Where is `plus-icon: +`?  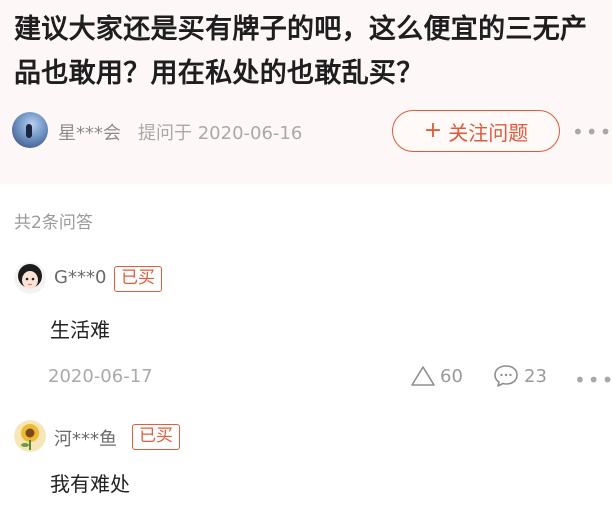 plus-icon: + is located at coordinates (433, 130).